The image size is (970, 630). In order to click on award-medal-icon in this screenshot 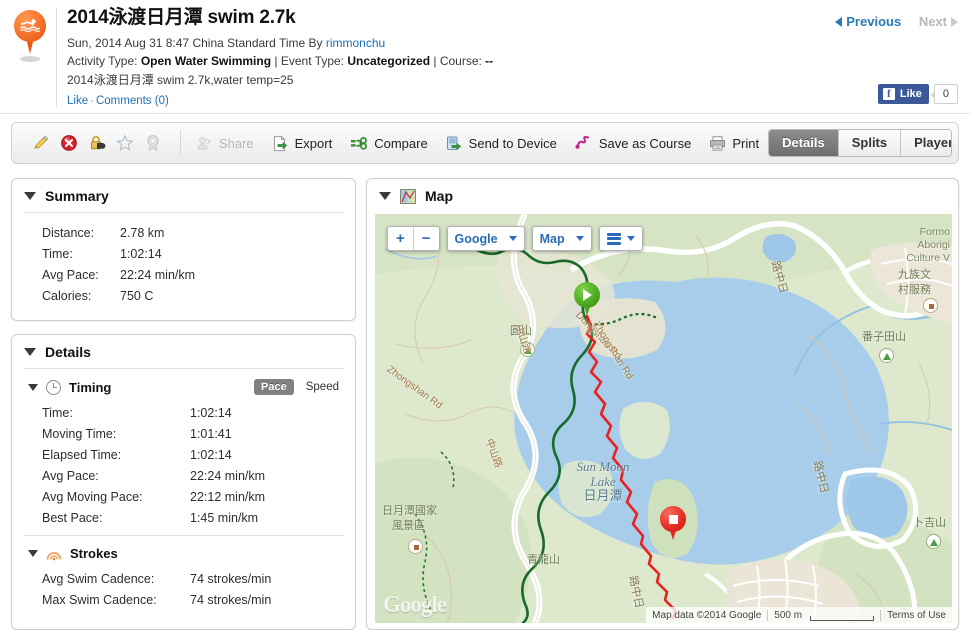, I will do `click(153, 143)`.